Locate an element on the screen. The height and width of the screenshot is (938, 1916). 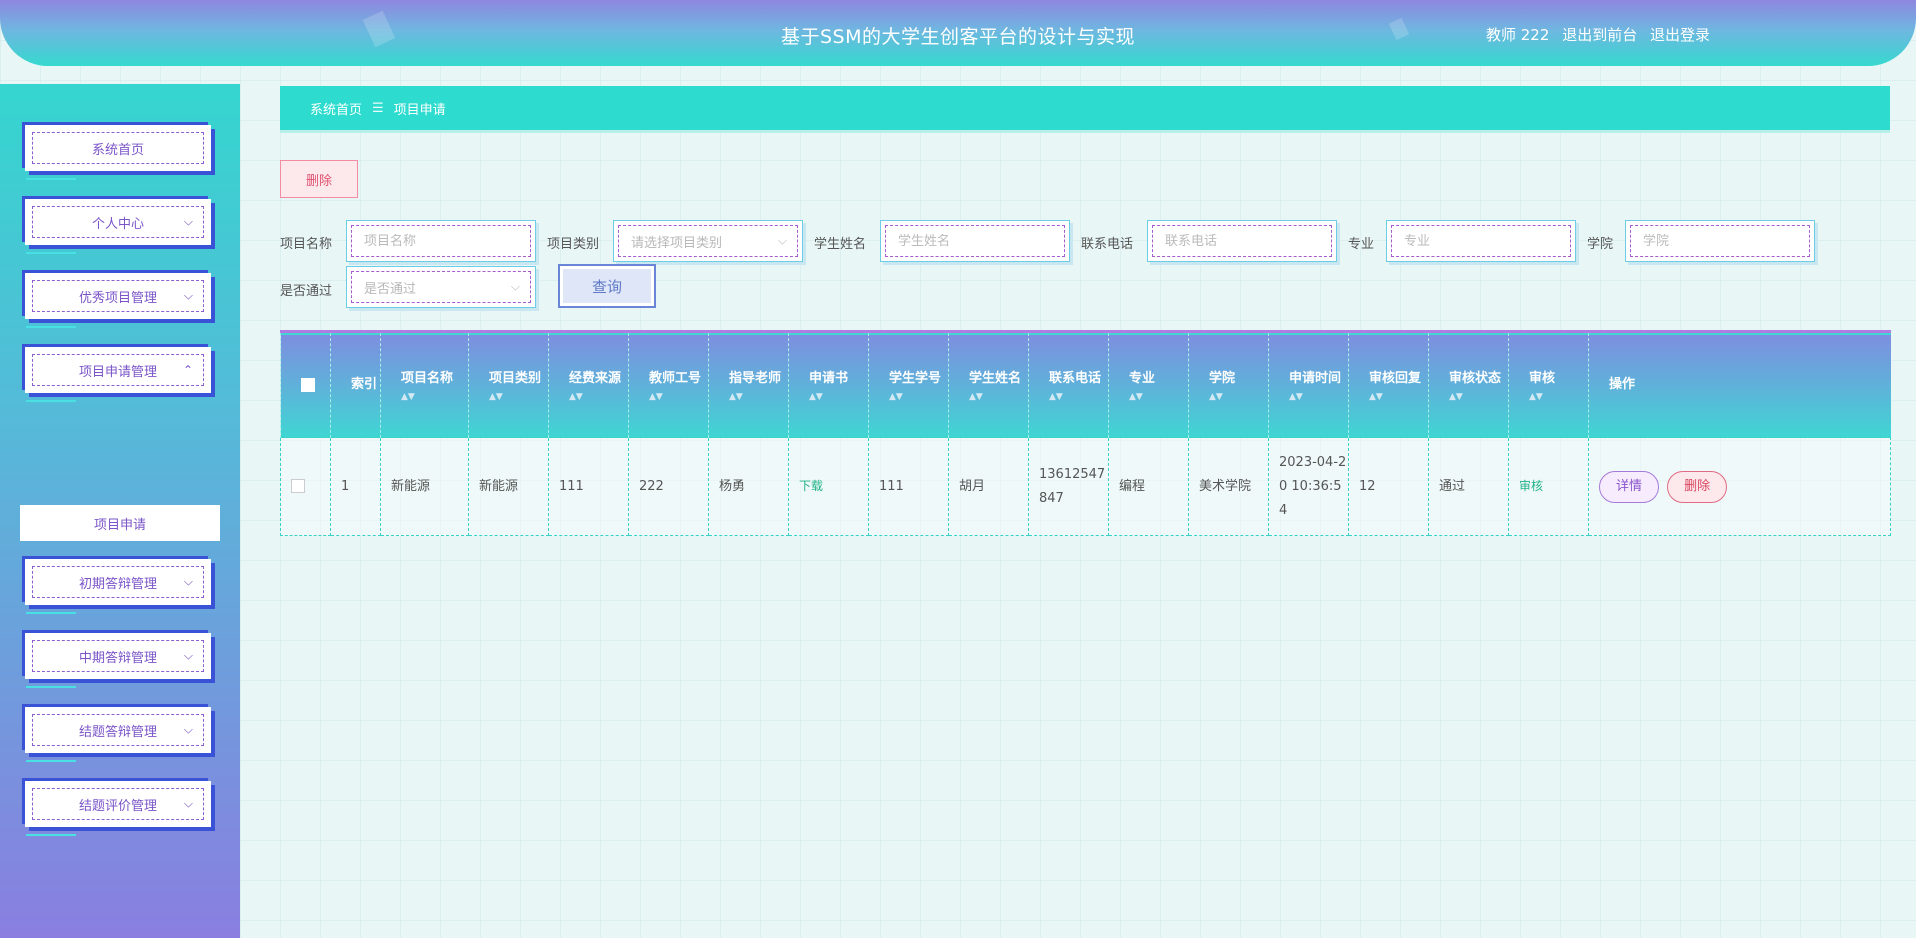
header-teacher-no: 教师工号 ▲▼ is located at coordinates (668, 384).